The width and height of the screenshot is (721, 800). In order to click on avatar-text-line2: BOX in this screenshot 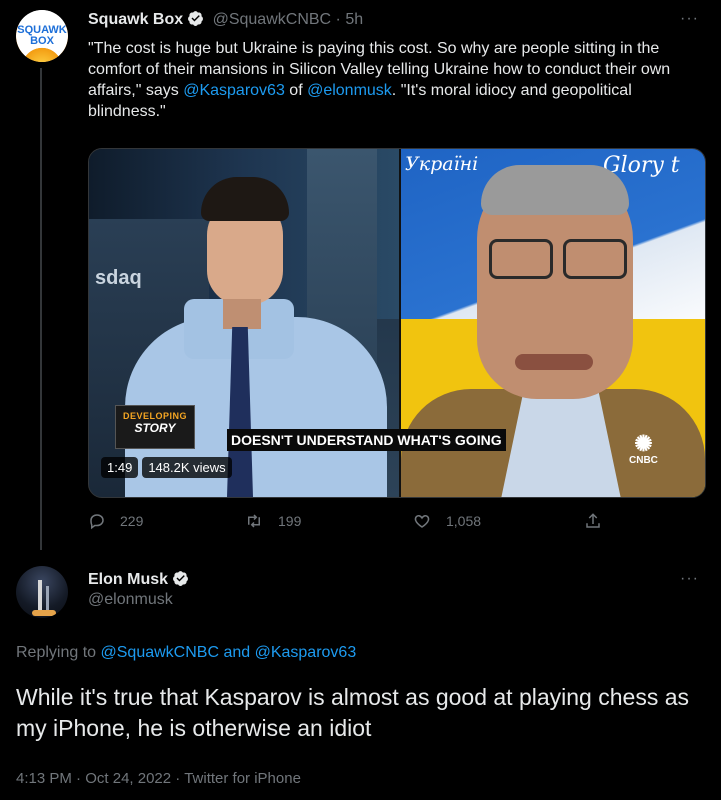, I will do `click(42, 41)`.